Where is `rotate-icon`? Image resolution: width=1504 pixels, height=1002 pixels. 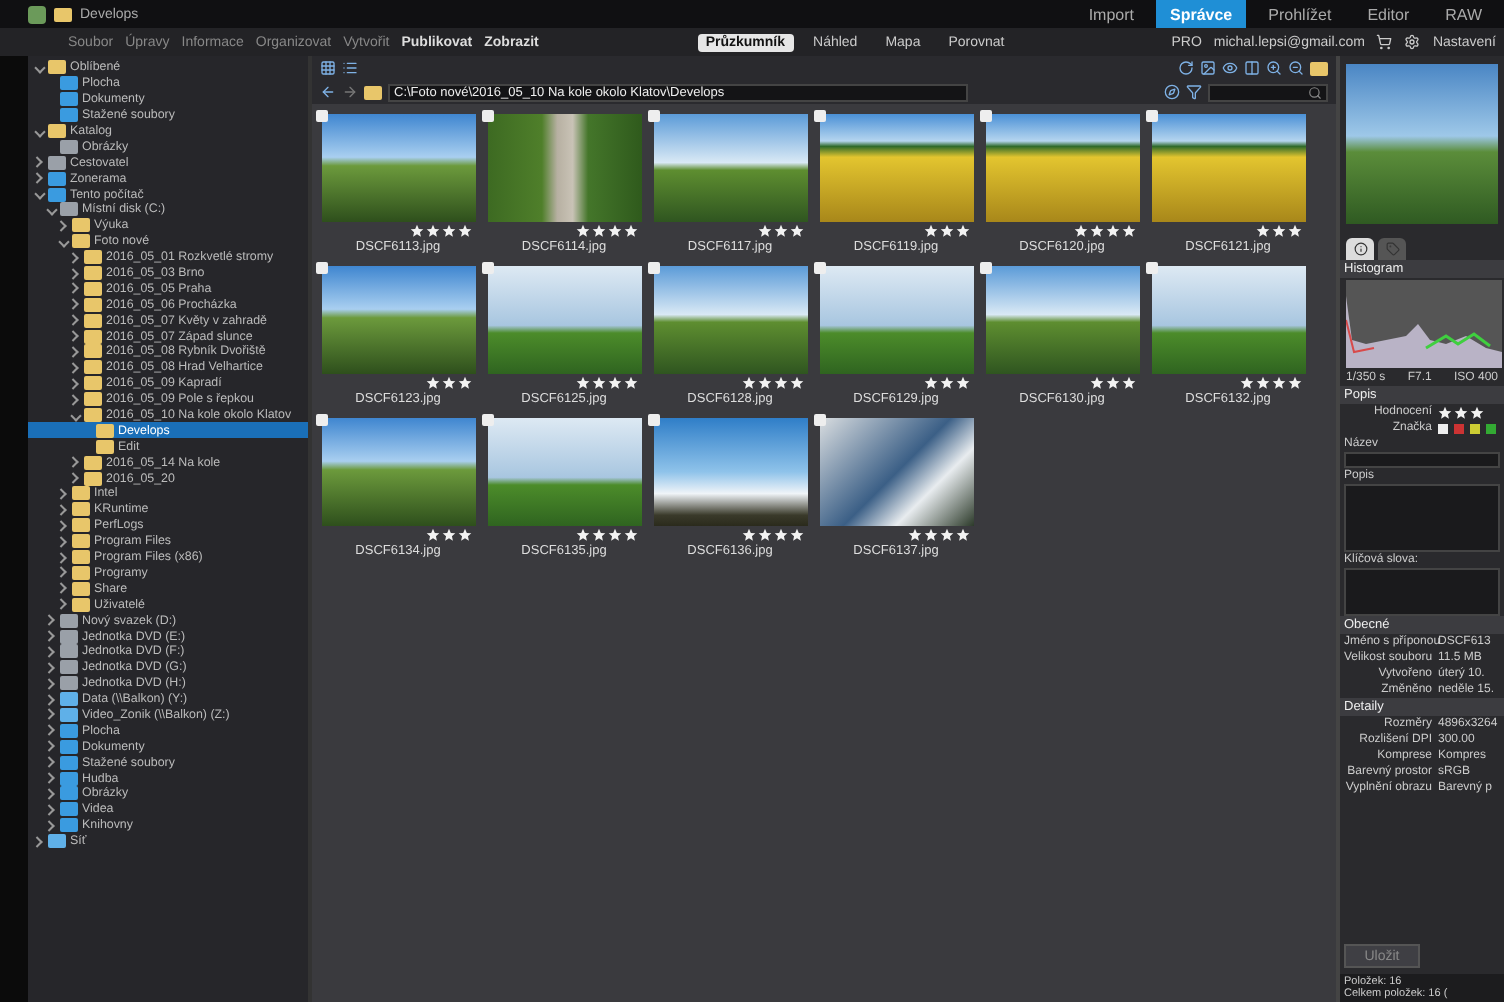
rotate-icon is located at coordinates (1186, 68).